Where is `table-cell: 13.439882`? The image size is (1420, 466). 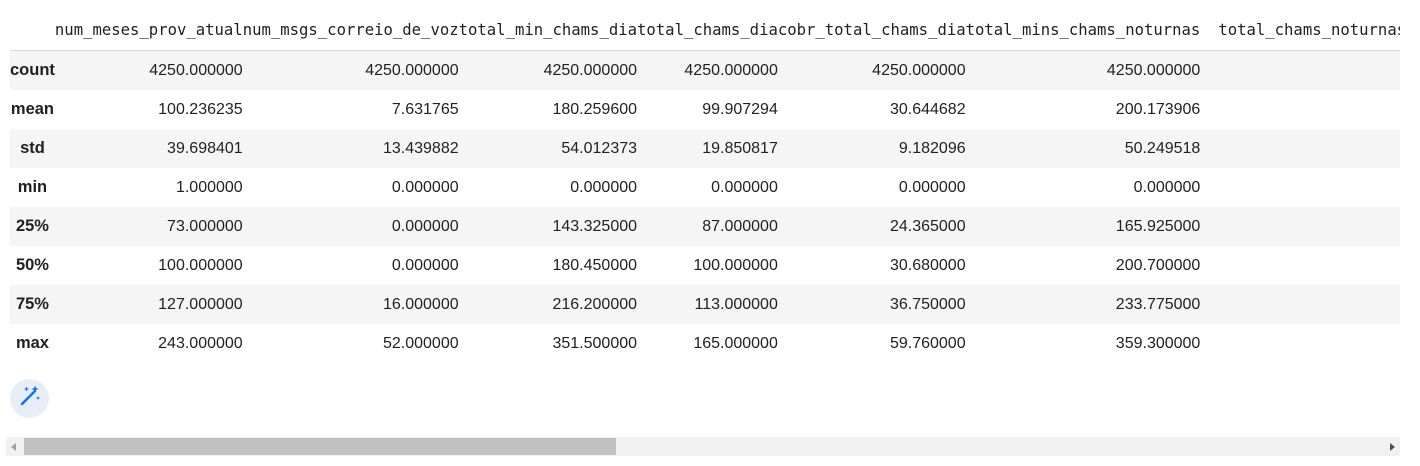
table-cell: 13.439882 is located at coordinates (420, 148).